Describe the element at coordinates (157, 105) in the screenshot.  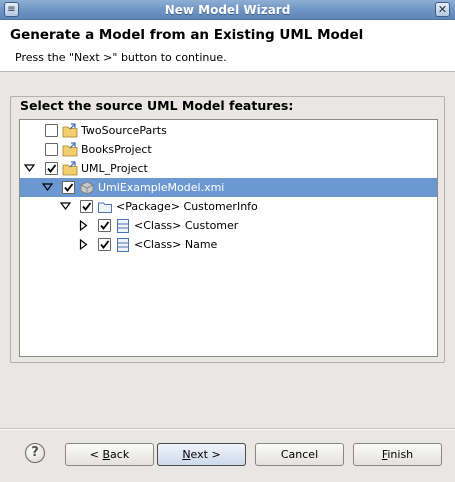
I see `group-label: Select the source UML Model features:` at that location.